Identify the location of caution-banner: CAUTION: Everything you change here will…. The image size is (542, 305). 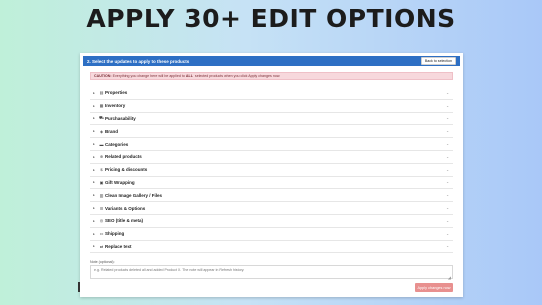
(271, 76).